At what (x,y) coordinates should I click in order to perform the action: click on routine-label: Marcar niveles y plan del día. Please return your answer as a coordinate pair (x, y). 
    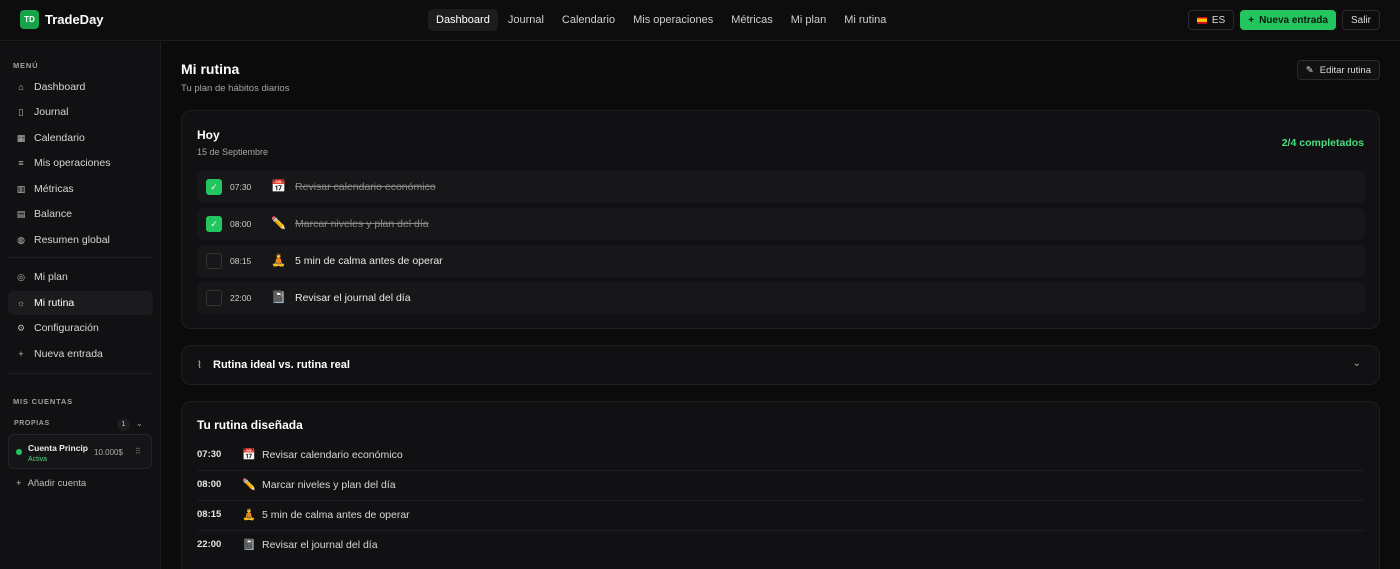
    Looking at the image, I should click on (329, 485).